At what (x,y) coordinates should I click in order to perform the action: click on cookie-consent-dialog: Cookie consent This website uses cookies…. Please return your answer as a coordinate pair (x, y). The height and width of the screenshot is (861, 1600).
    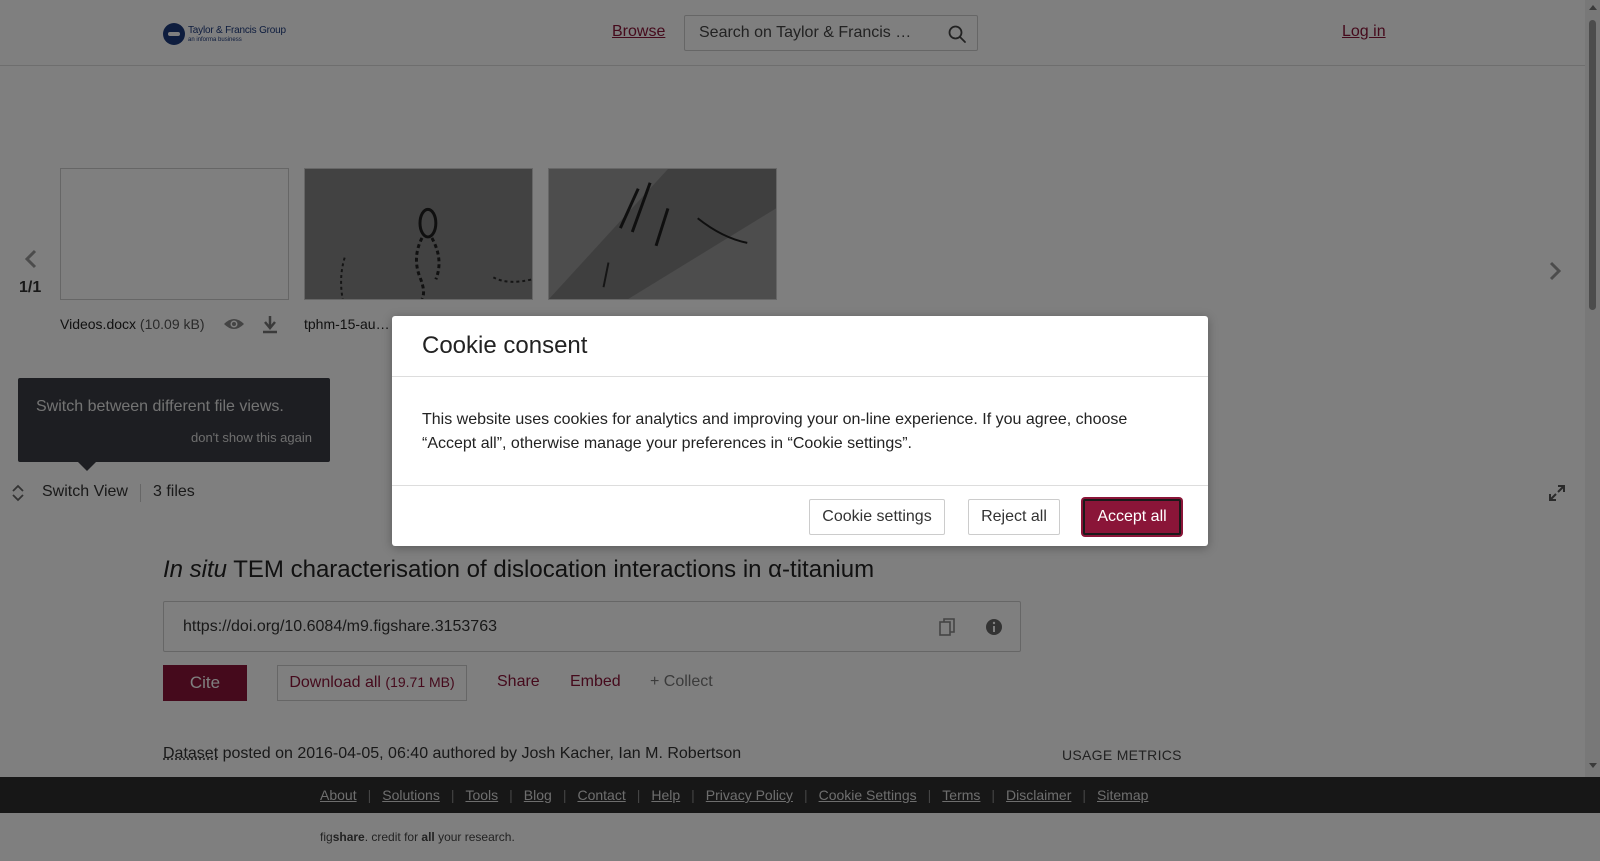
    Looking at the image, I should click on (800, 431).